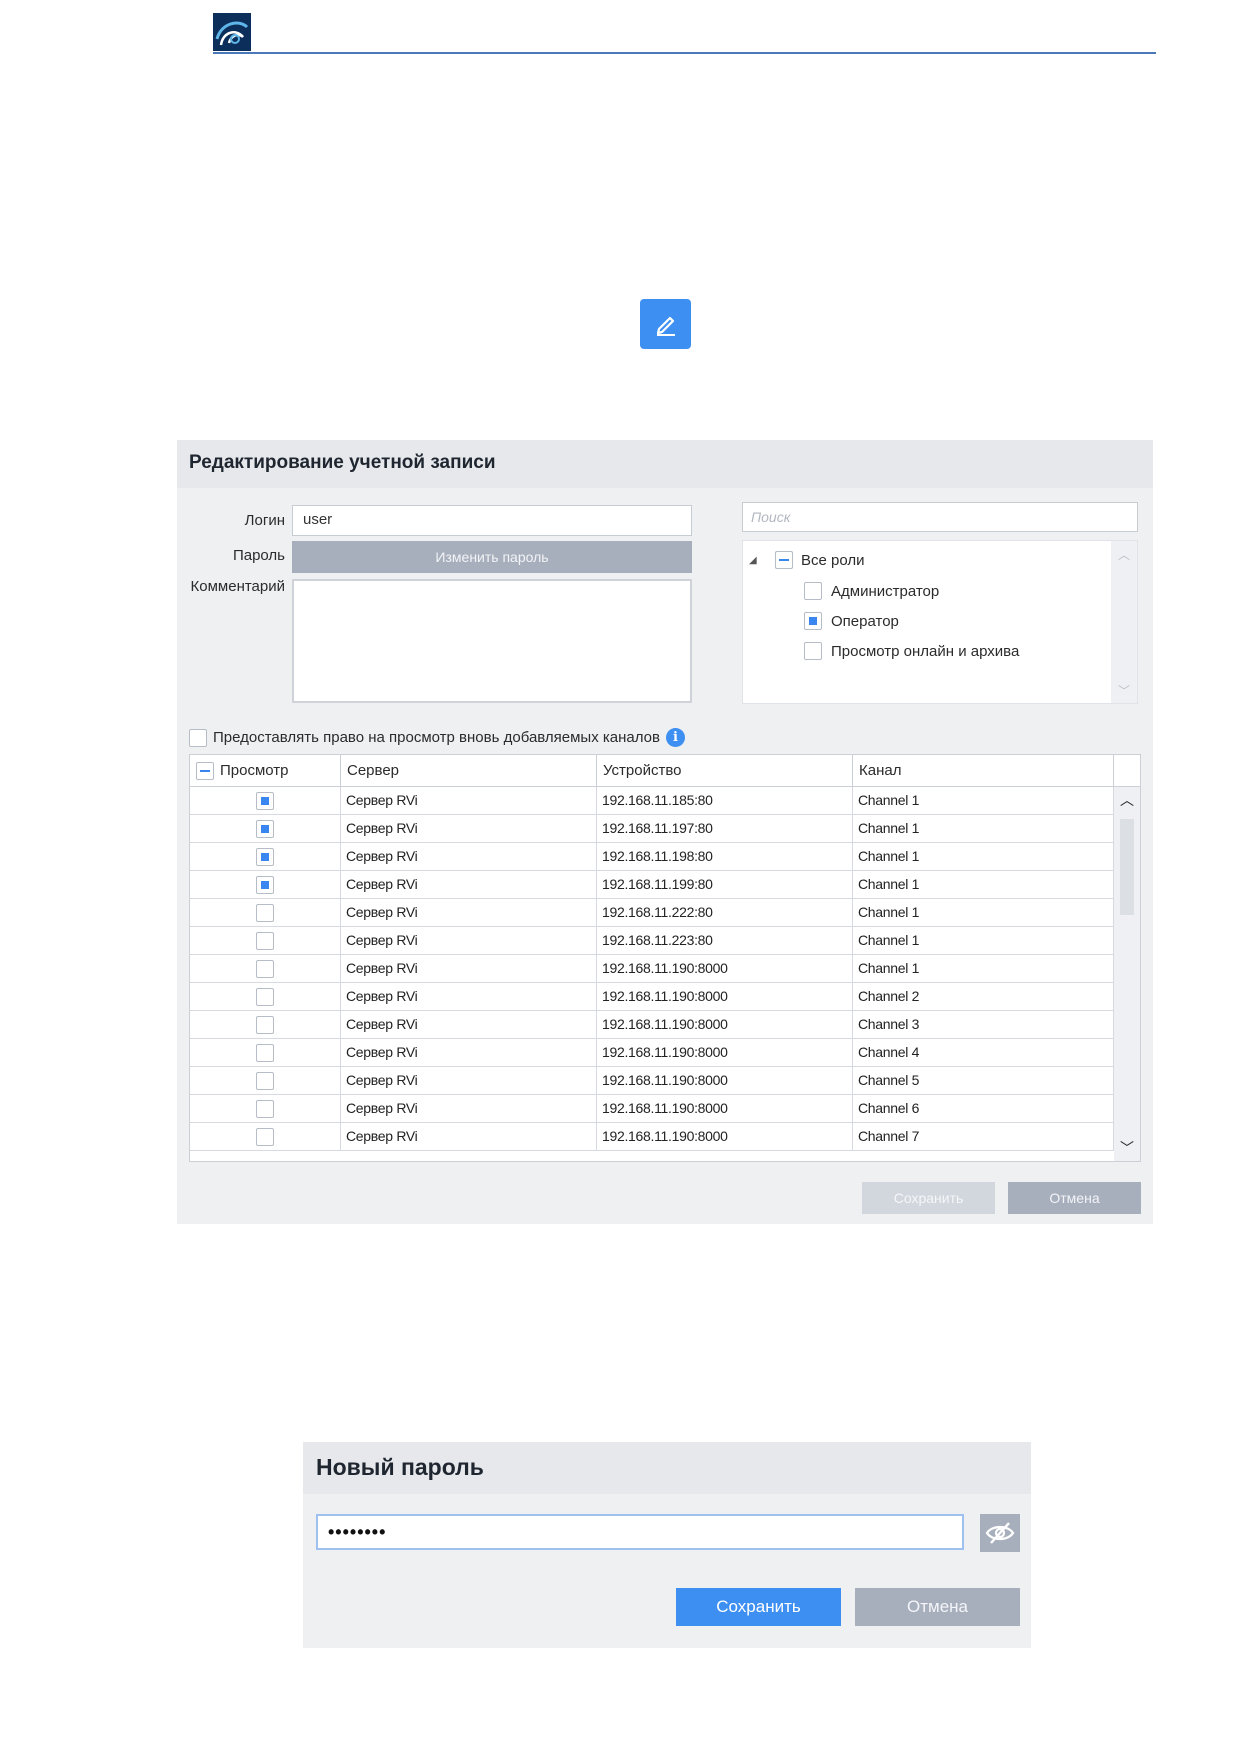 The width and height of the screenshot is (1239, 1752). I want to click on comment-label: Комментарий, so click(237, 586).